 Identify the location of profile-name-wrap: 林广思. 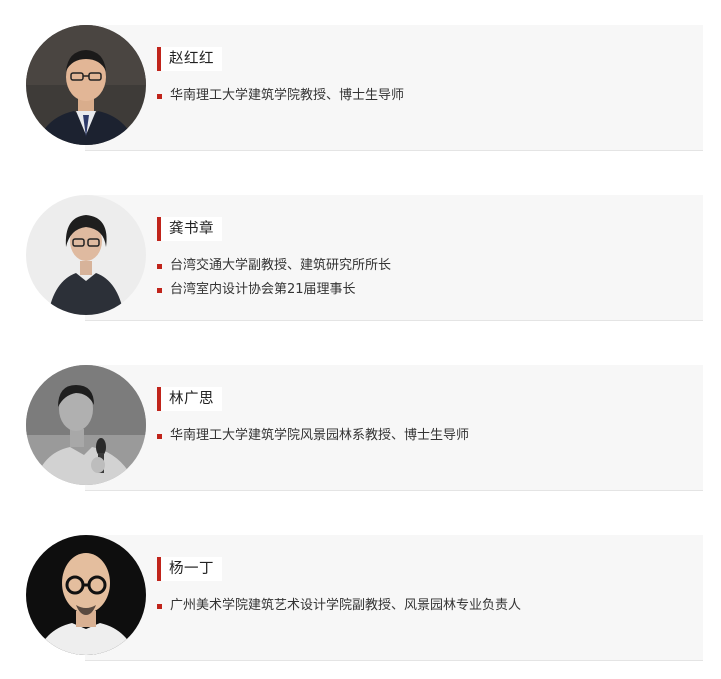
(189, 399).